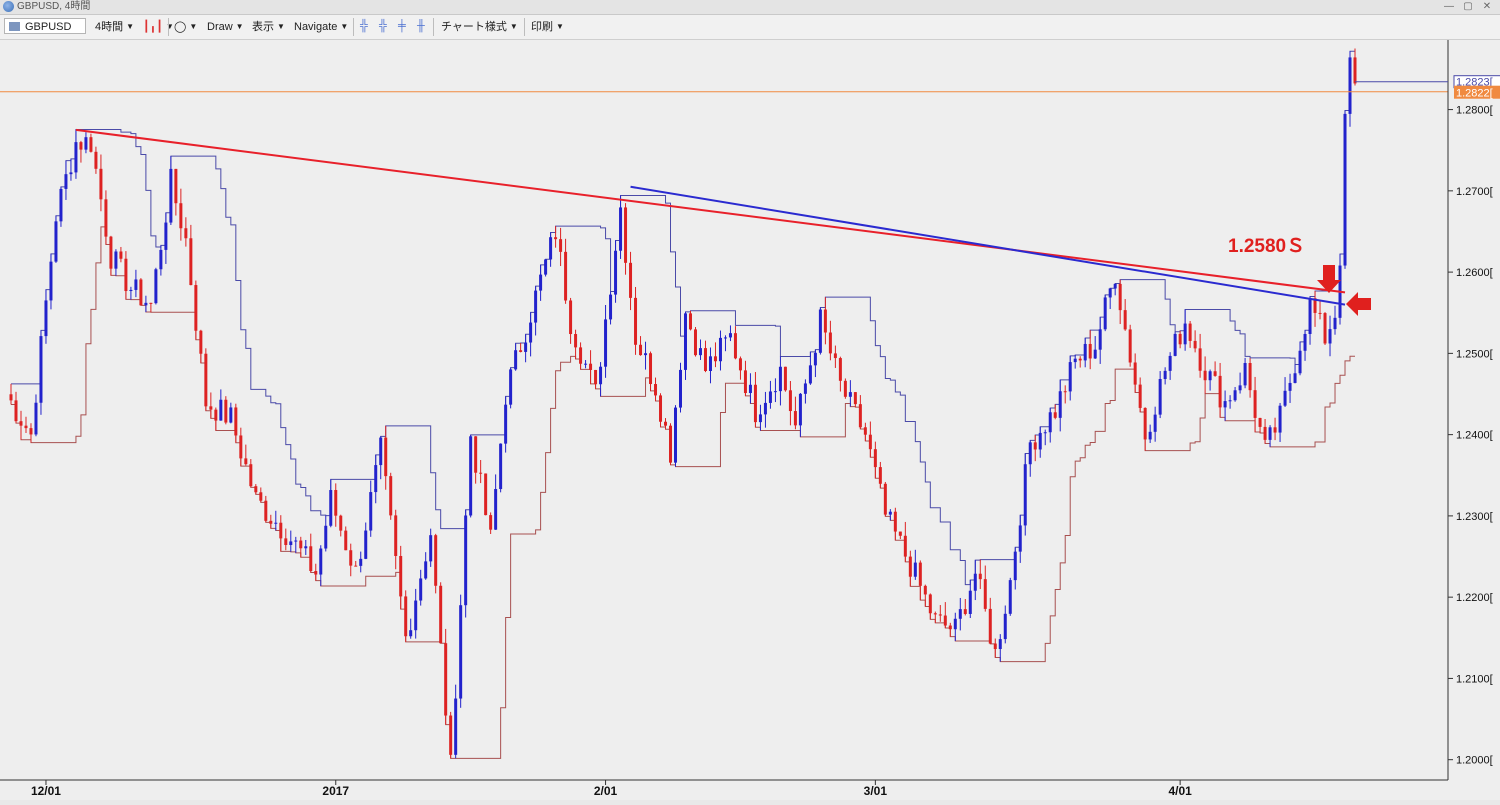  I want to click on draw-menu: Draw ▼, so click(225, 26).